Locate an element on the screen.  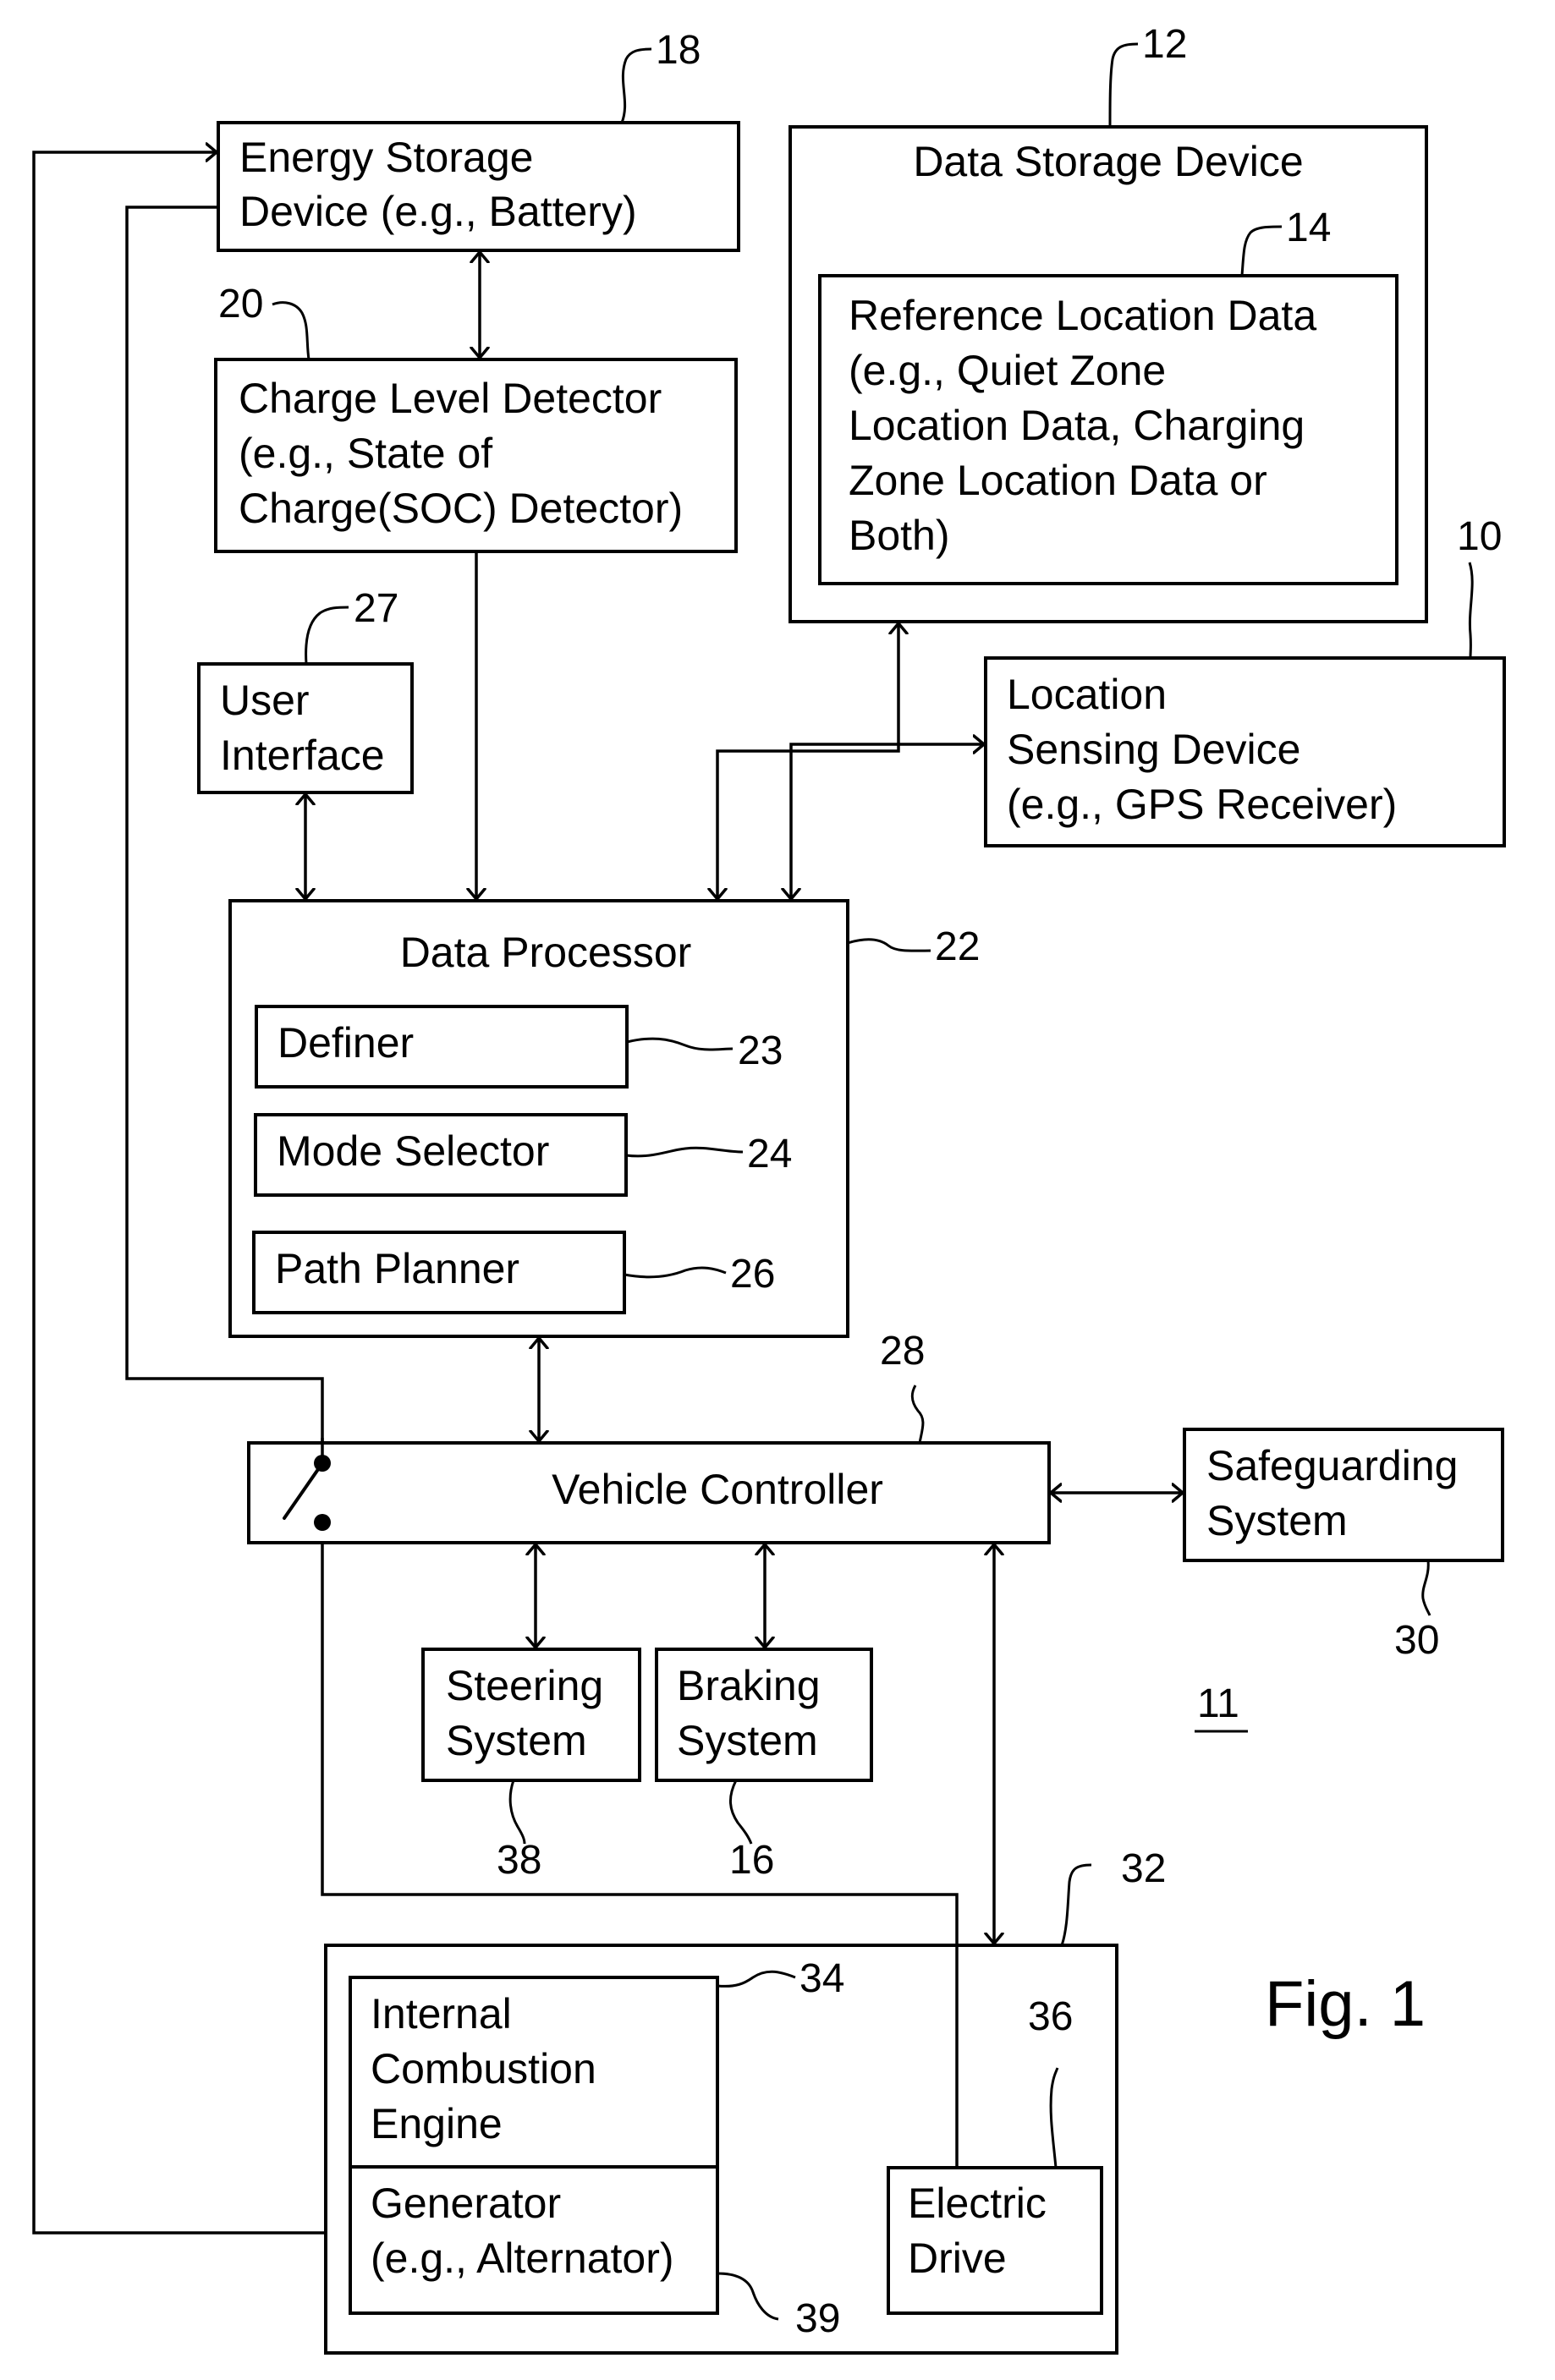
ref-32: 32 is located at coordinates (1143, 1868).